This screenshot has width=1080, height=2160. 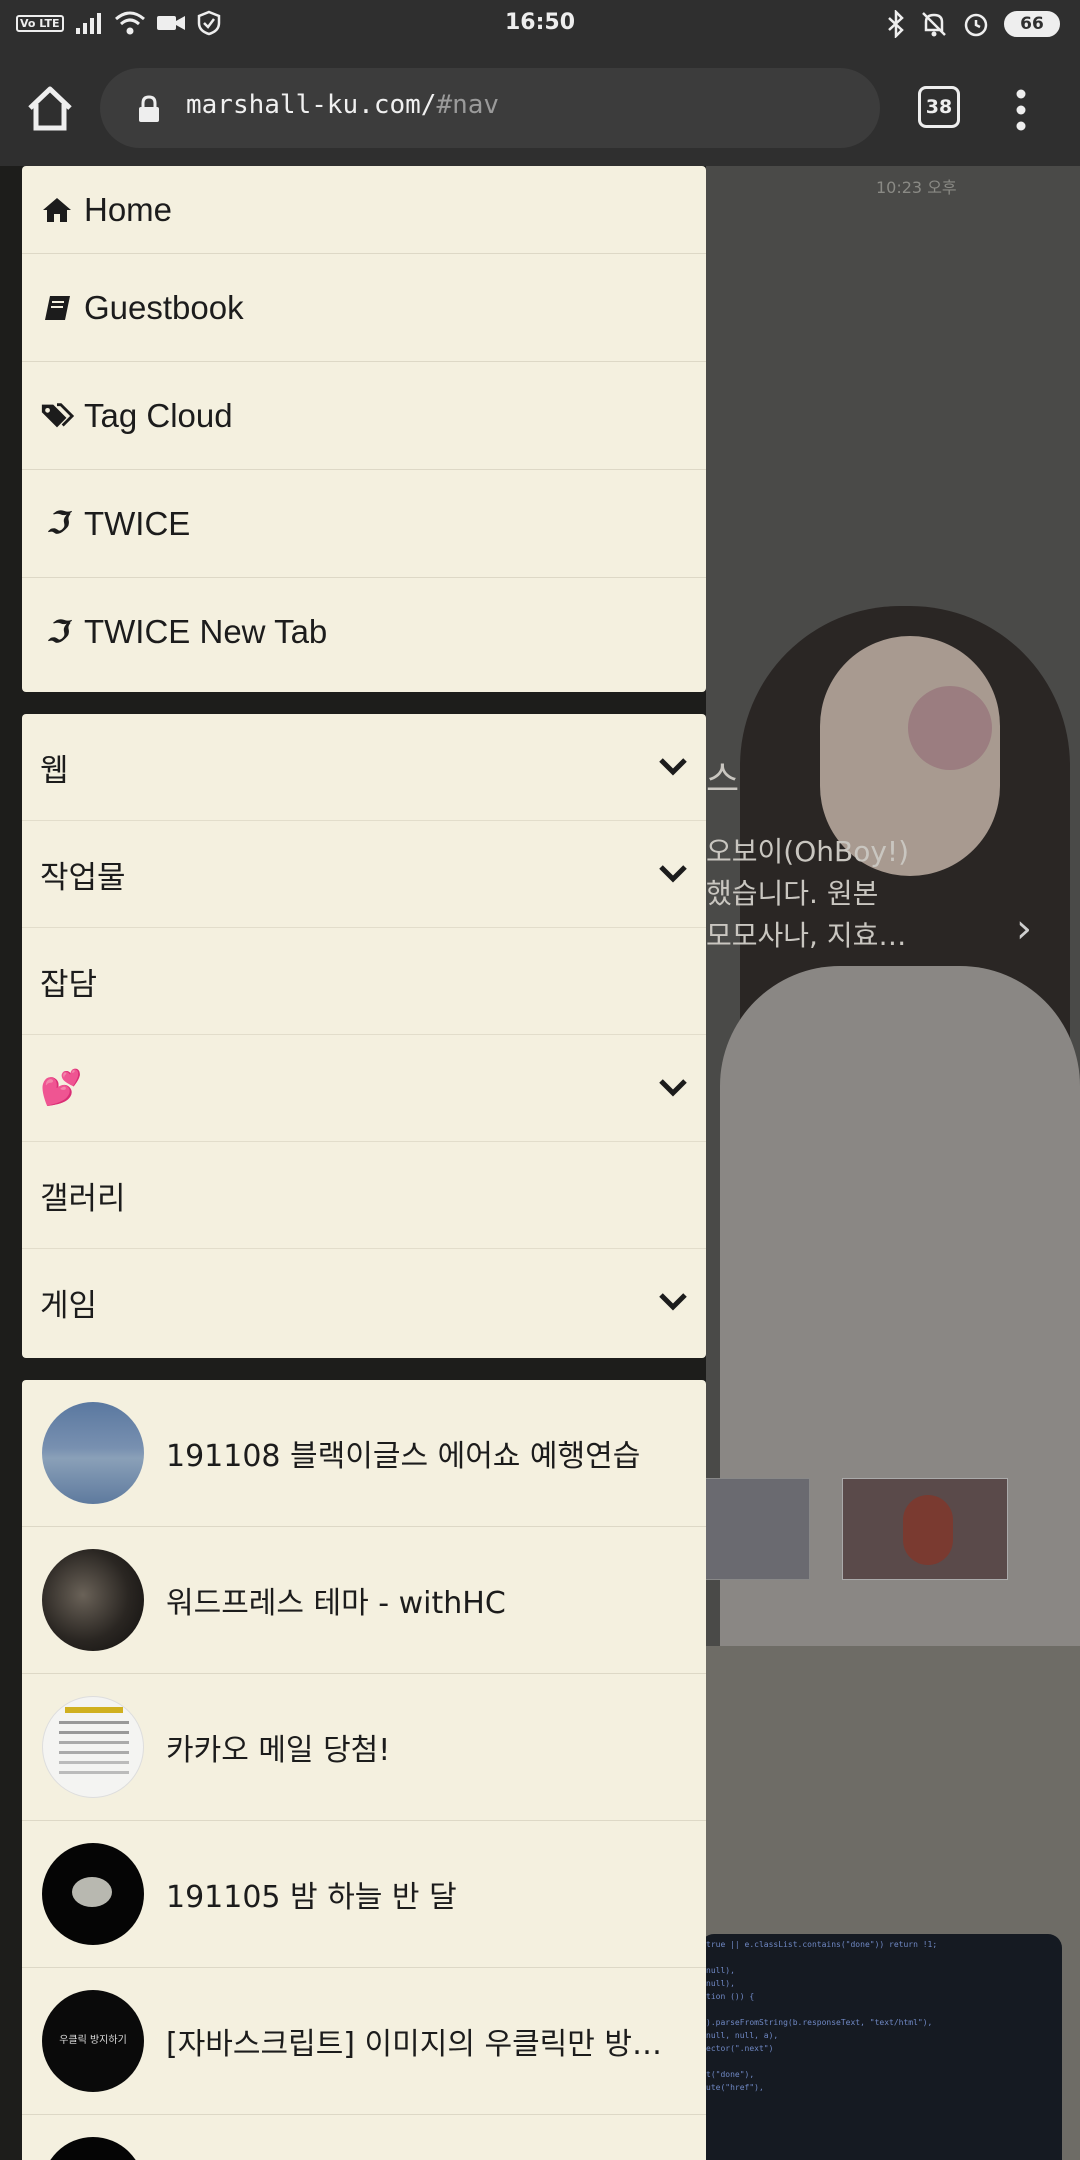 What do you see at coordinates (364, 524) in the screenshot?
I see `nav-link-twice: ℑ TWICE` at bounding box center [364, 524].